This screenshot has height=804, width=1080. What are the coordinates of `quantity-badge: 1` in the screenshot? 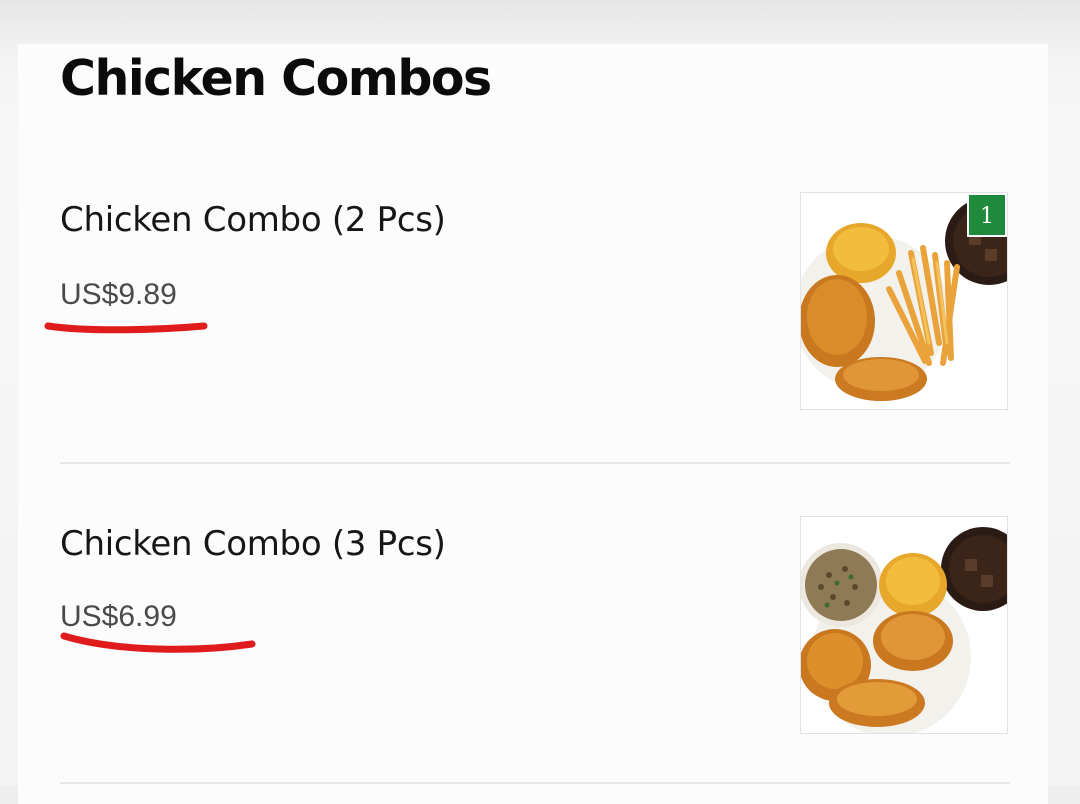 It's located at (987, 215).